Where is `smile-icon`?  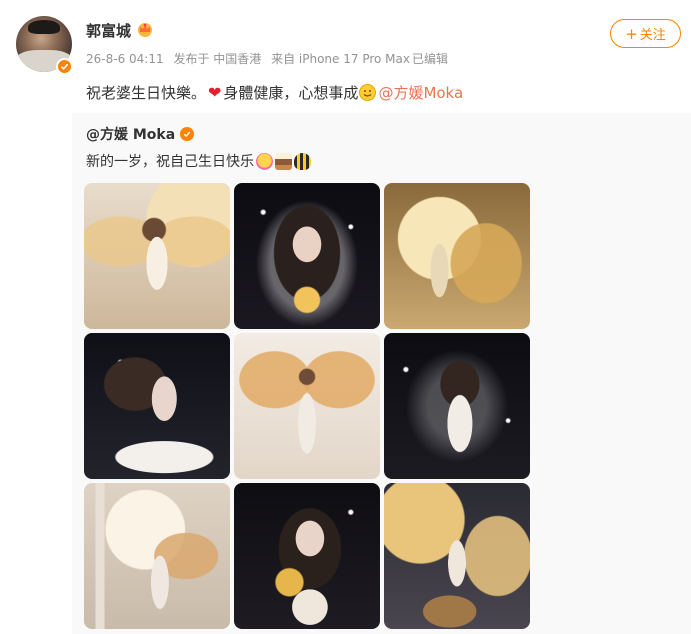
smile-icon is located at coordinates (368, 92).